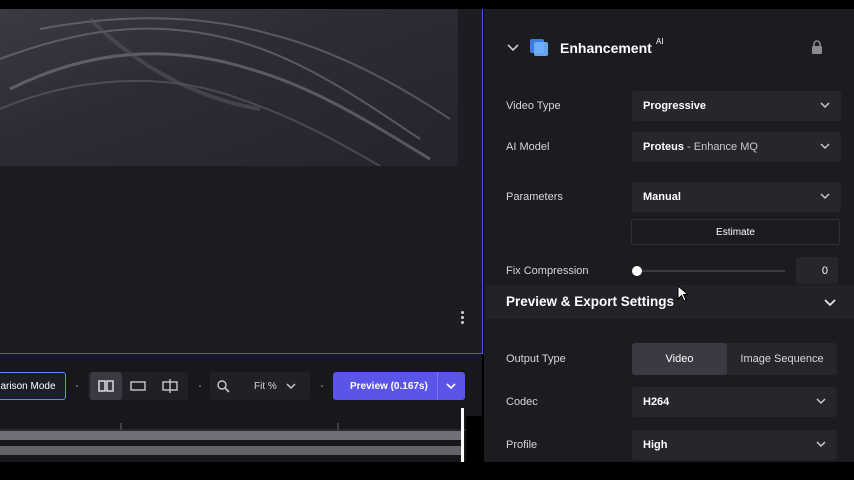 The image size is (854, 480). Describe the element at coordinates (33, 386) in the screenshot. I see `comparison-mode-button: arison Mode` at that location.